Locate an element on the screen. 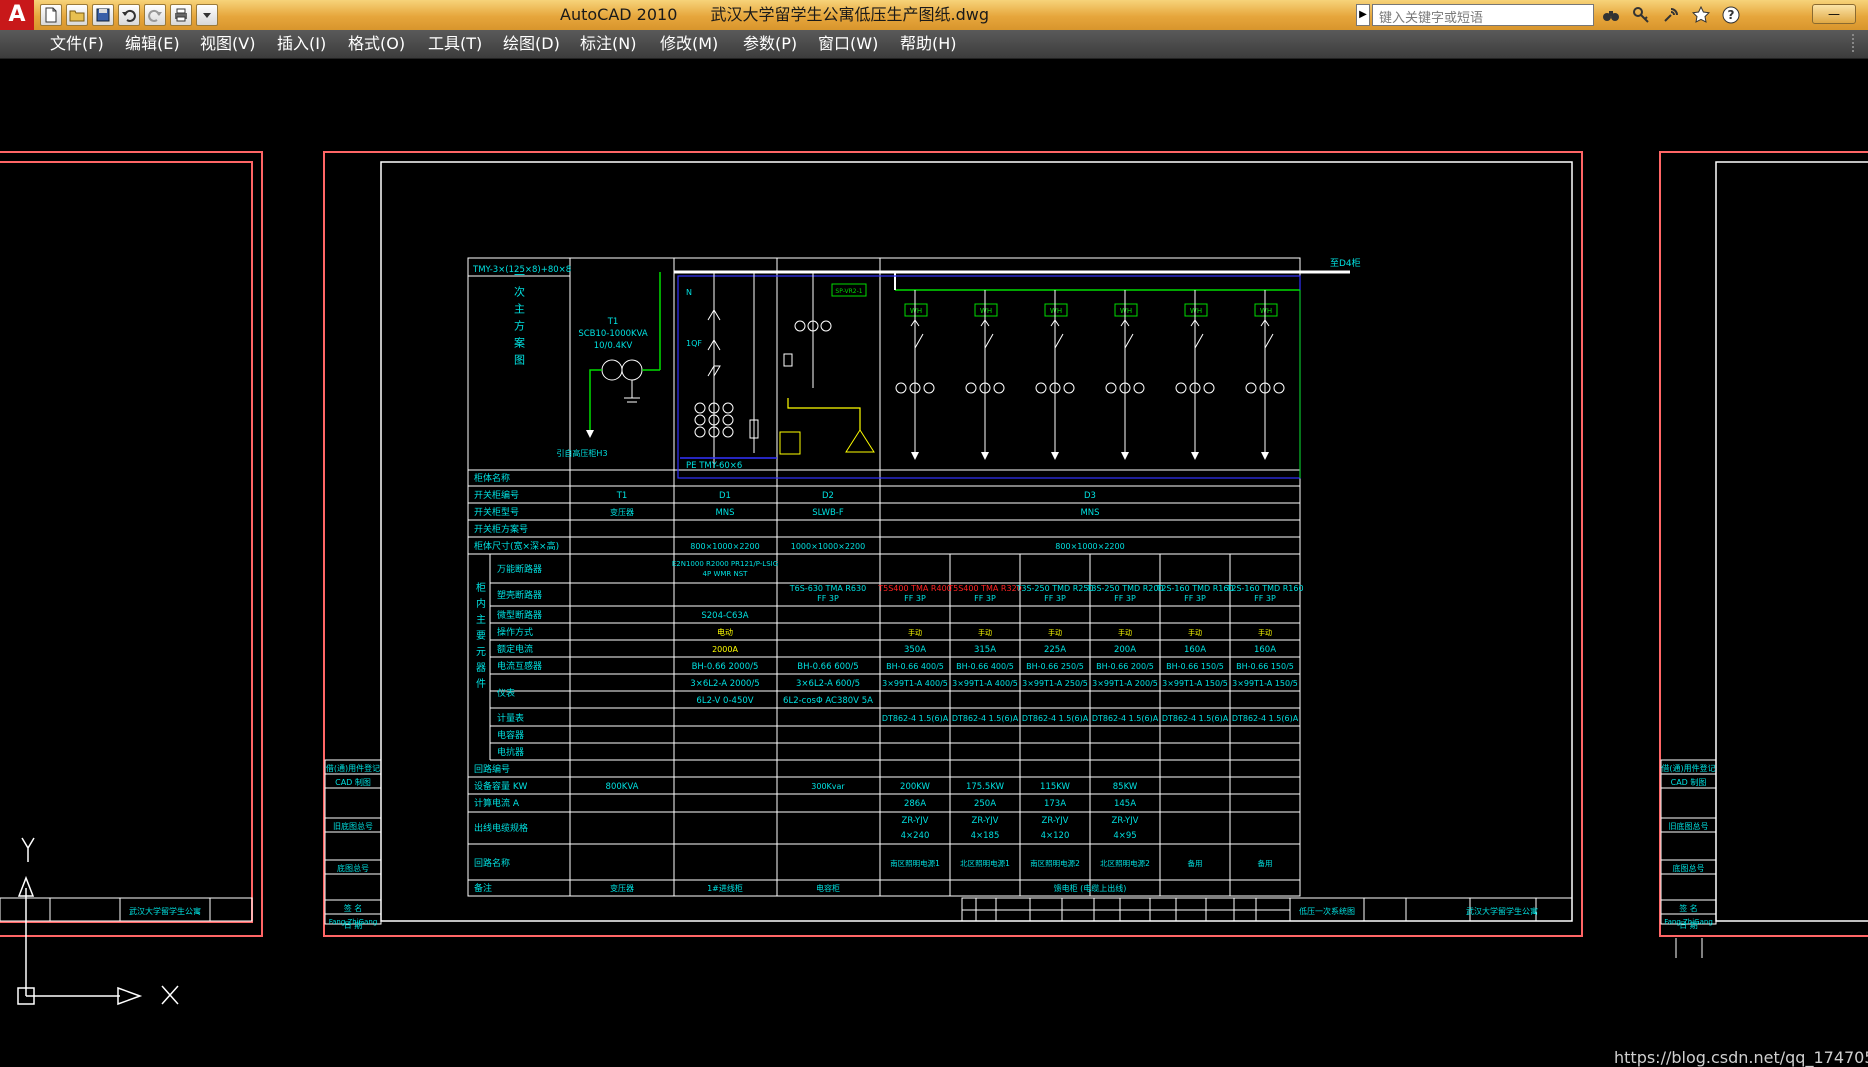 Image resolution: width=1868 pixels, height=1067 pixels. table-cell-text: 电流互感器 is located at coordinates (519, 666).